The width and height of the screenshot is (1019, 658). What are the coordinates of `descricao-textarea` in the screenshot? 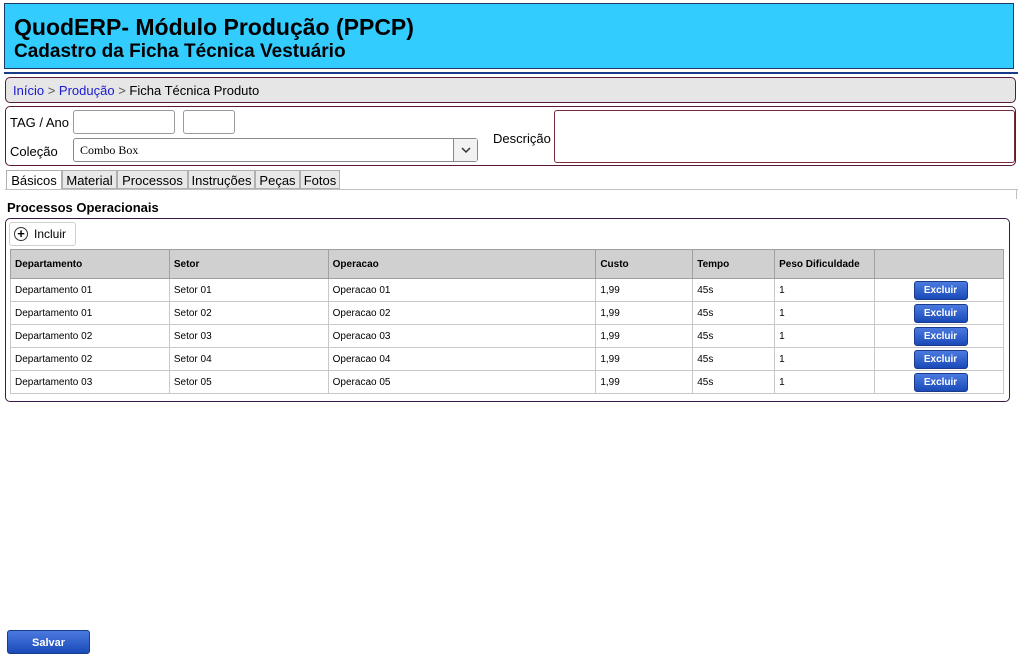 It's located at (784, 136).